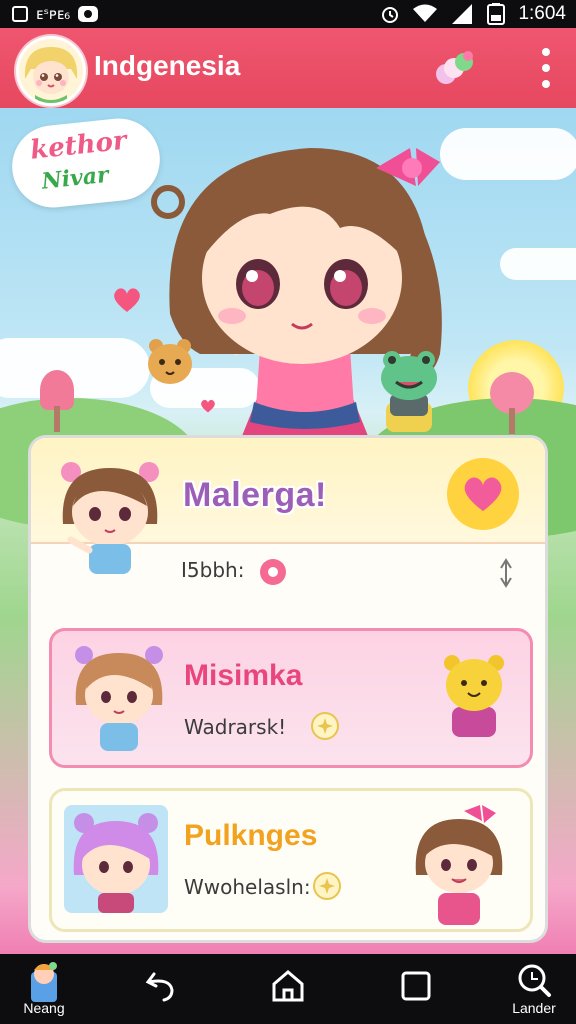 The height and width of the screenshot is (1024, 576). Describe the element at coordinates (44, 1008) in the screenshot. I see `nav-label: Neang` at that location.